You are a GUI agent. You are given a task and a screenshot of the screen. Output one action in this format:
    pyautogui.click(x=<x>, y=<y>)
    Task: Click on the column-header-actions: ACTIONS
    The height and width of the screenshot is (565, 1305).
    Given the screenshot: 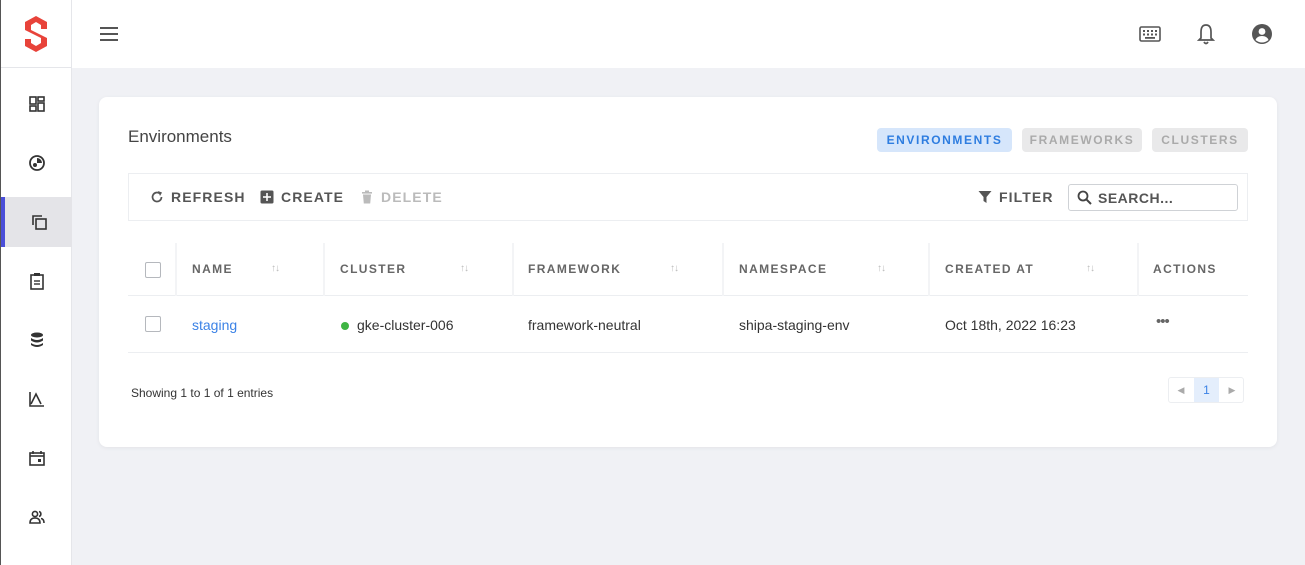 What is the action you would take?
    pyautogui.click(x=1185, y=269)
    